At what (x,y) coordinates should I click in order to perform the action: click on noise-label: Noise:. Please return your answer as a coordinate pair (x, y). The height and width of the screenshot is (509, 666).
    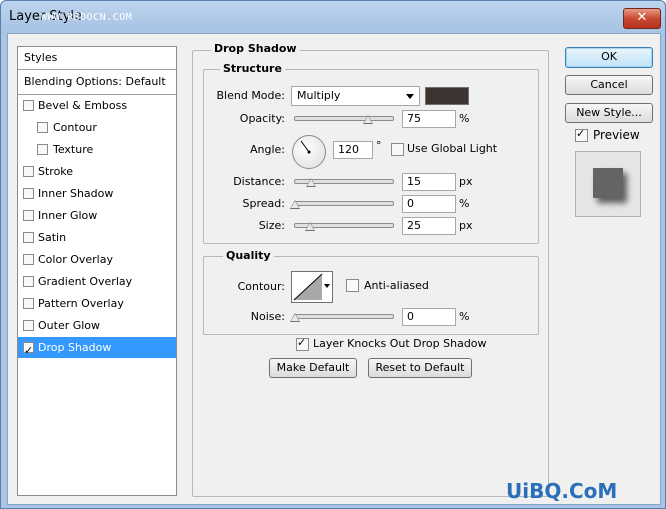
    Looking at the image, I should click on (267, 316).